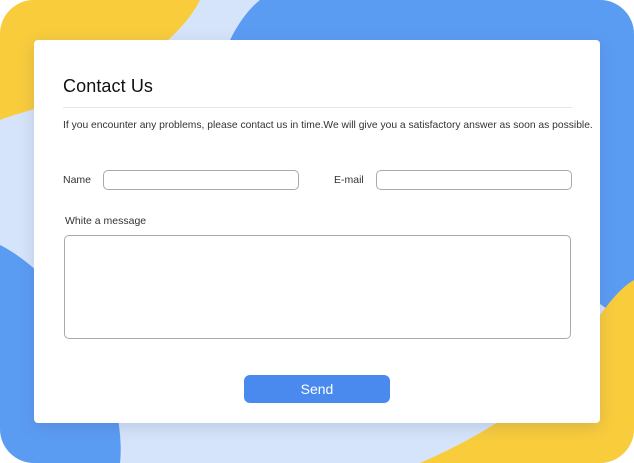 The height and width of the screenshot is (463, 634). I want to click on send-button: Send, so click(317, 389).